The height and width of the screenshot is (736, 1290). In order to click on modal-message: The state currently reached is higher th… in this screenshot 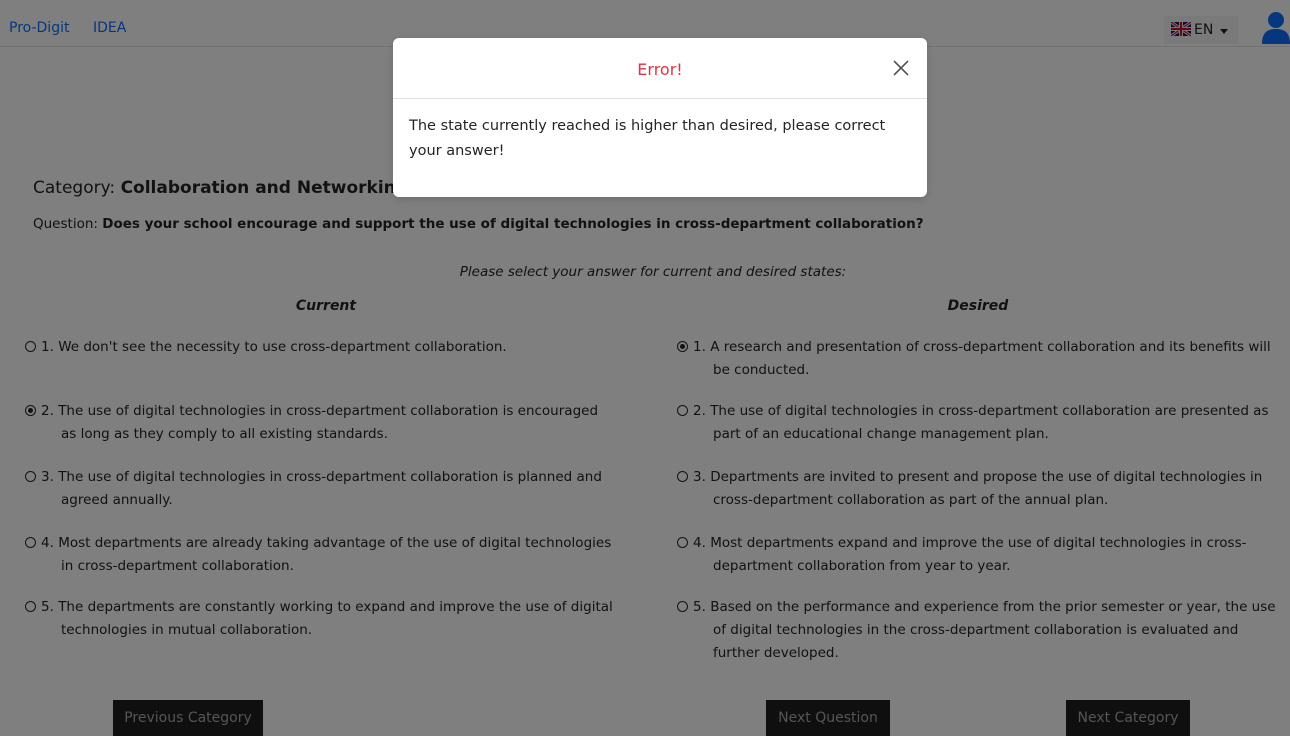, I will do `click(647, 138)`.